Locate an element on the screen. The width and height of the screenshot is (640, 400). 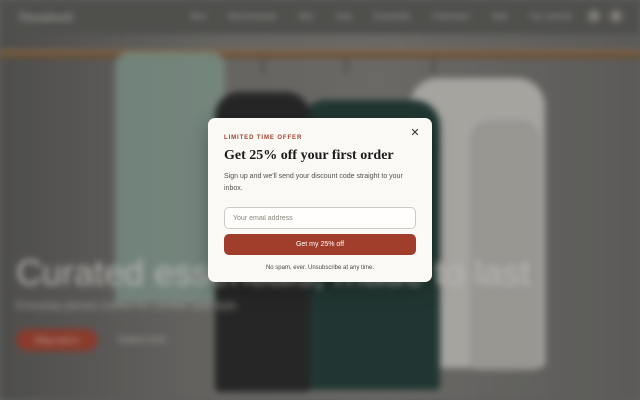
no-spam-note: No spam, ever. Unsubscribe at any time. is located at coordinates (320, 268).